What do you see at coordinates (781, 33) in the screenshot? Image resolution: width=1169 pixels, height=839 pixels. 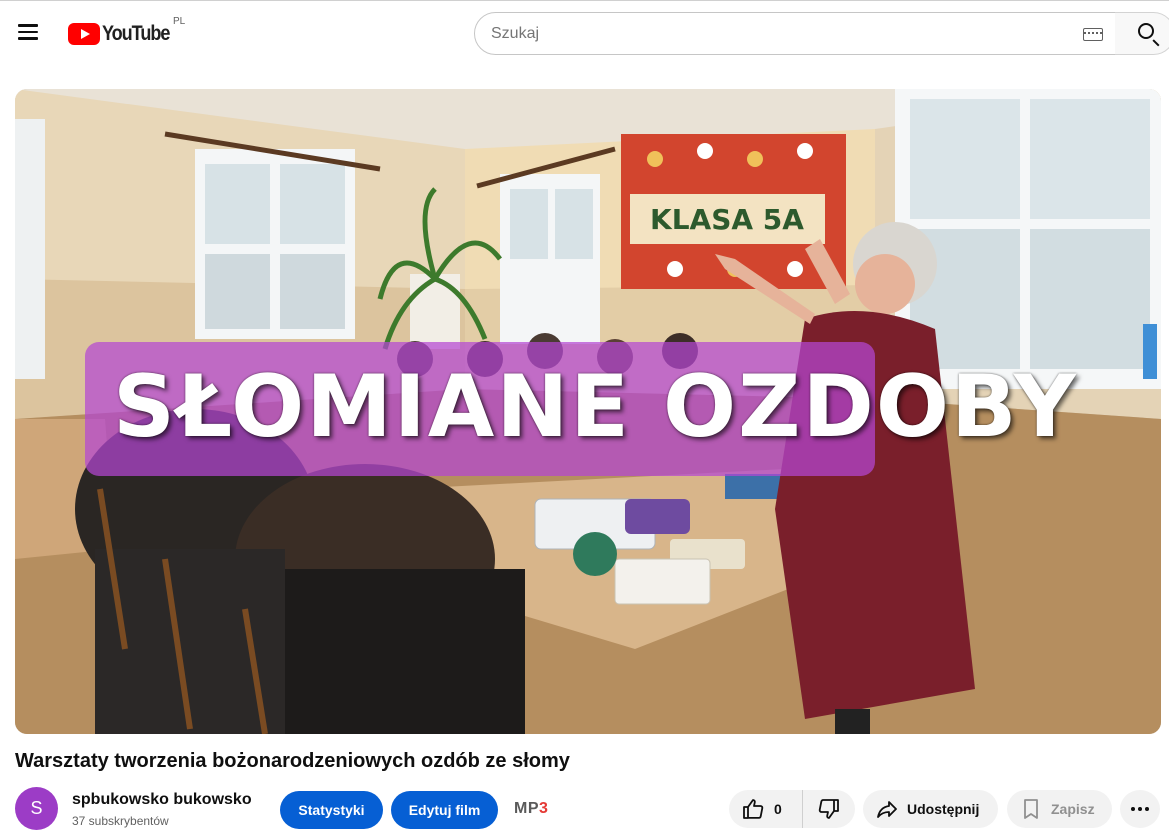 I see `search-input` at bounding box center [781, 33].